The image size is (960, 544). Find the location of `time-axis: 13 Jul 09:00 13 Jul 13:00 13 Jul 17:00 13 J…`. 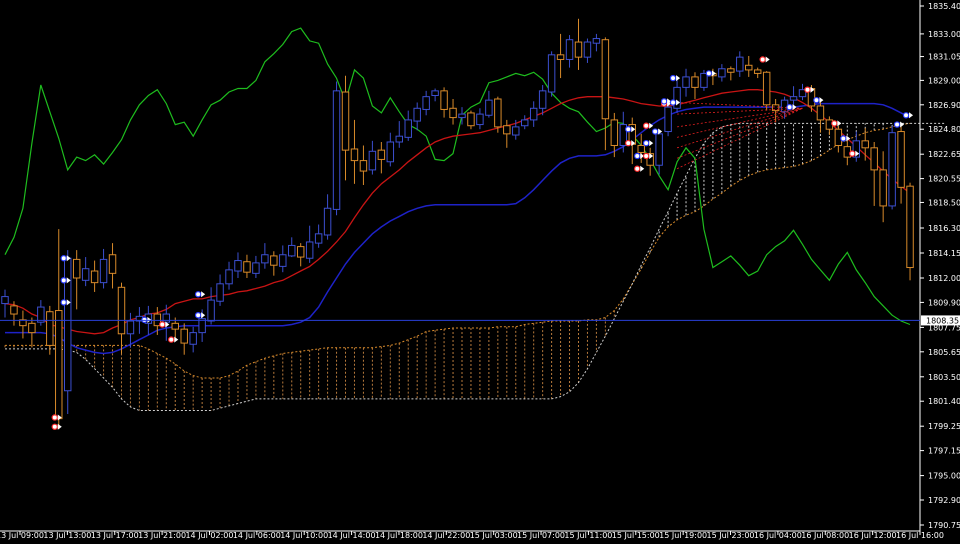

time-axis: 13 Jul 09:00 13 Jul 13:00 13 Jul 17:00 13 J… is located at coordinates (472, 535).